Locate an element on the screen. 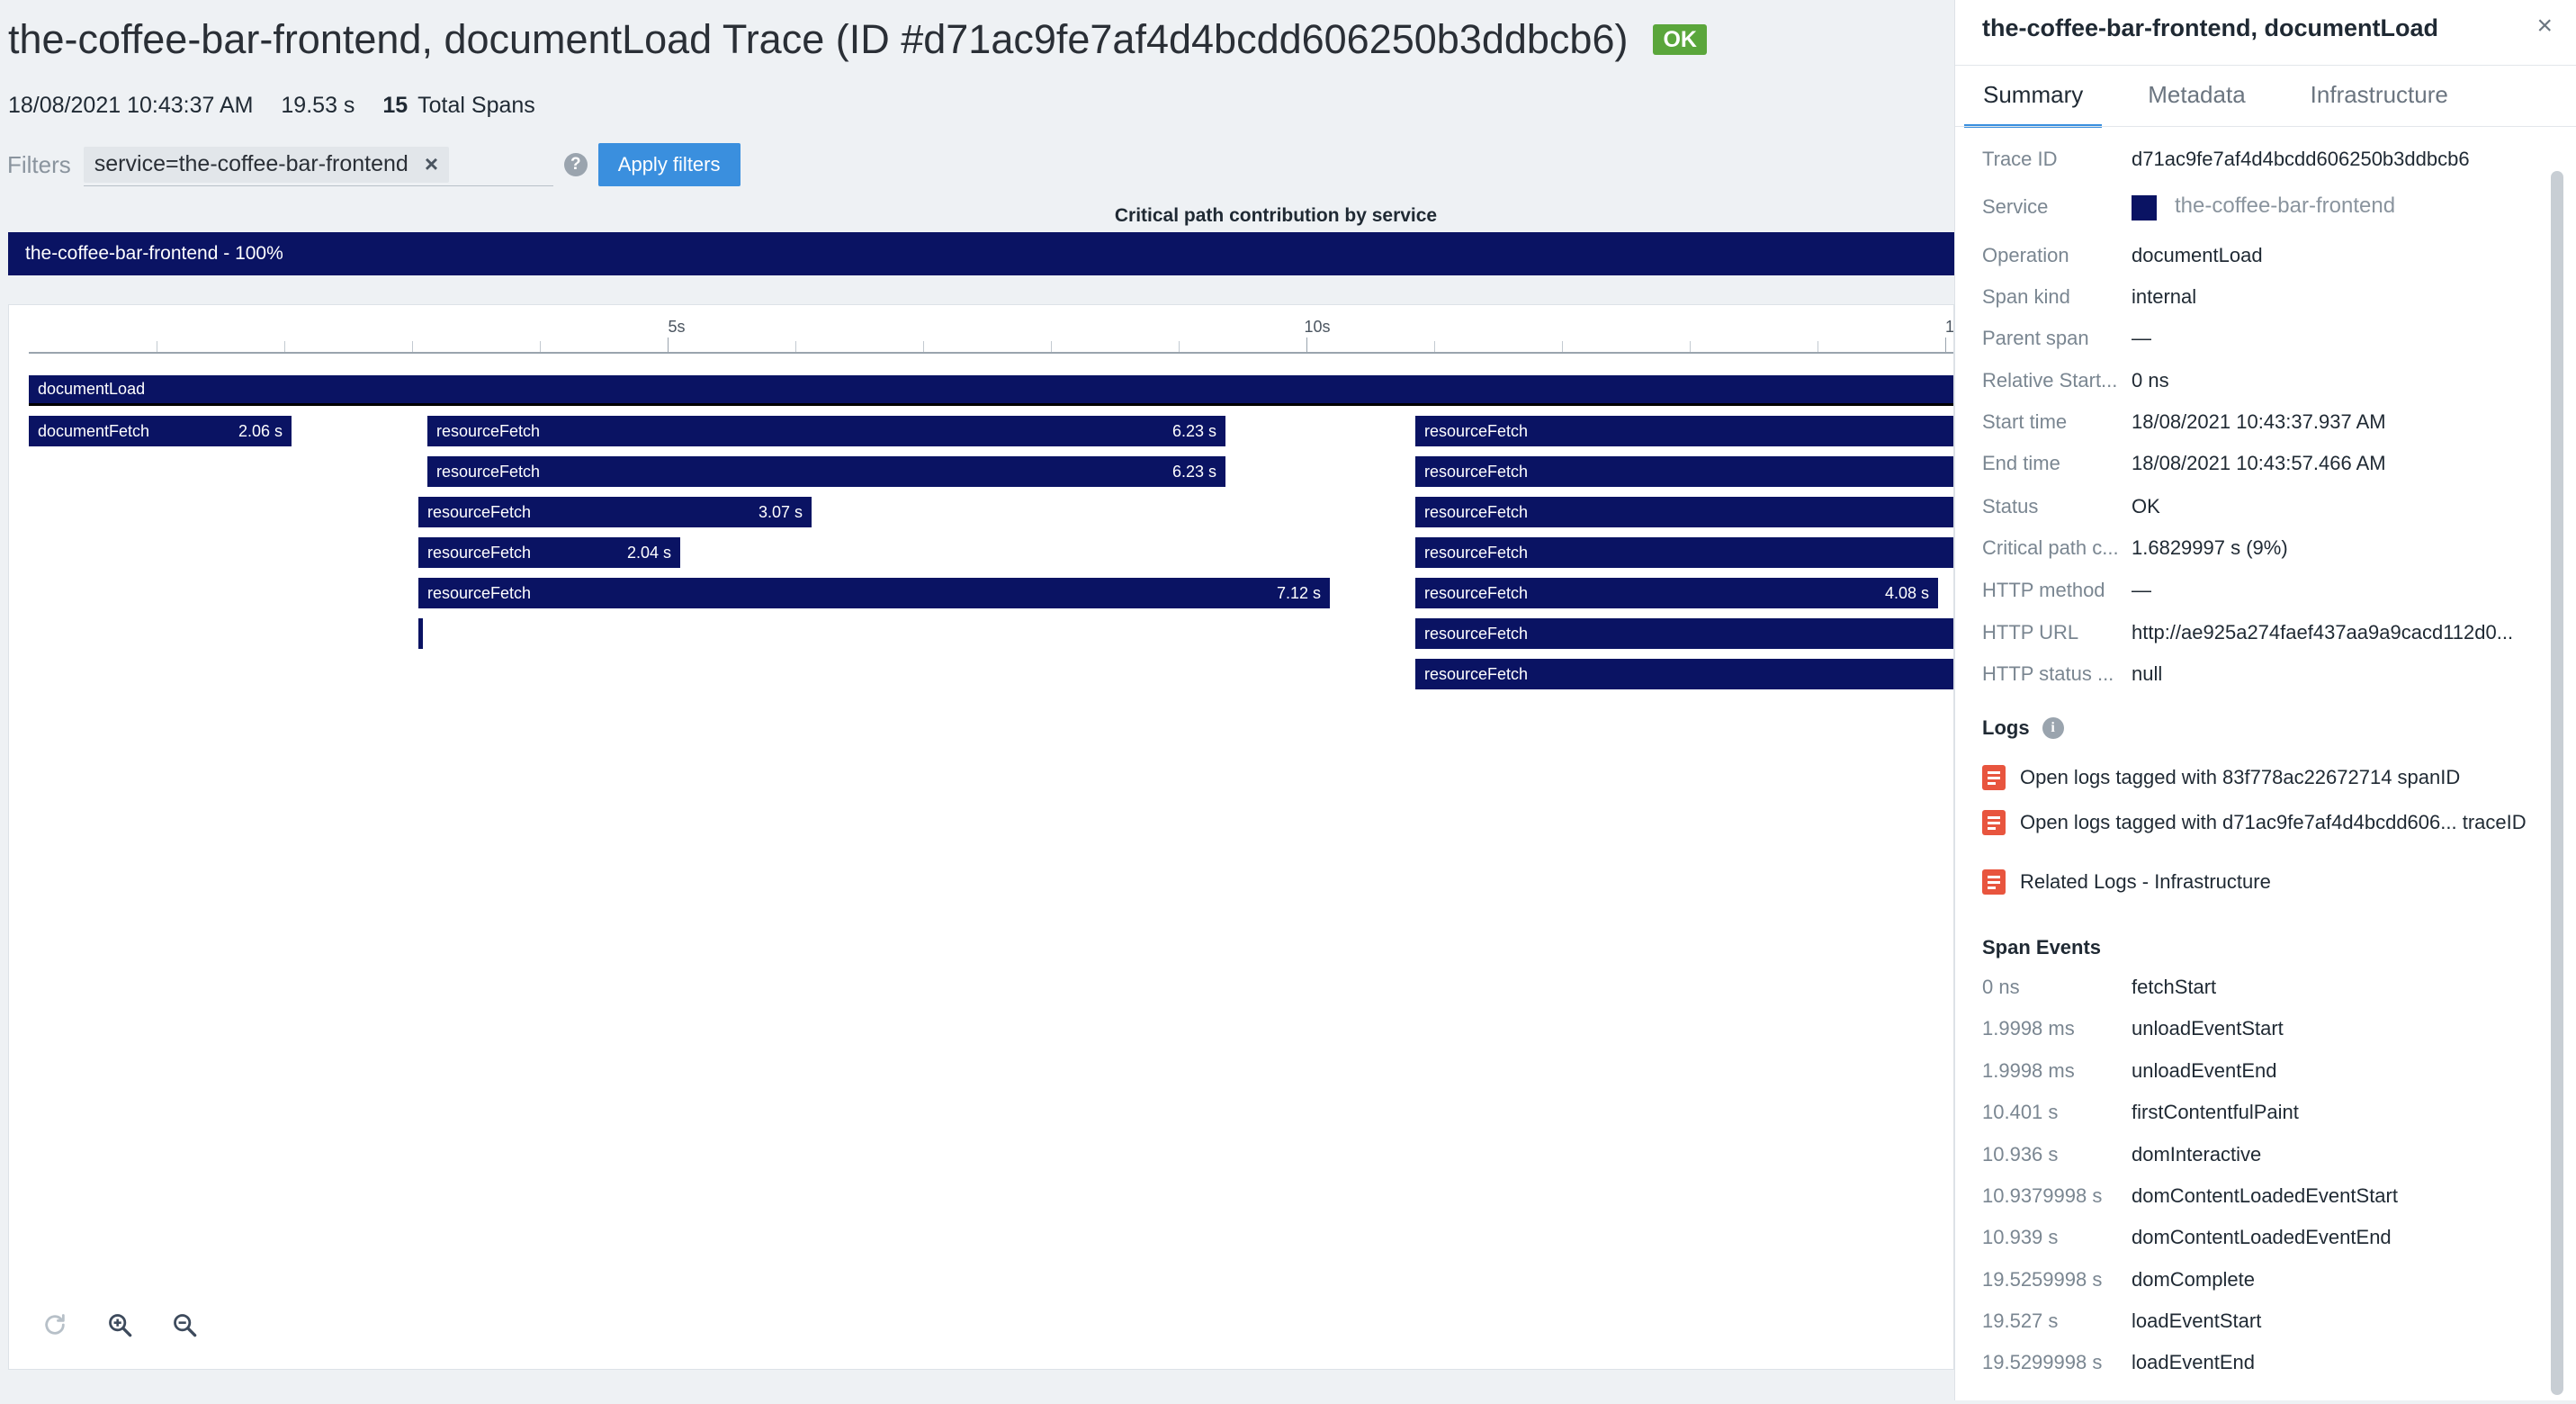 The image size is (2576, 1404). filter-chip: service=the-coffee-bar-frontend × is located at coordinates (267, 165).